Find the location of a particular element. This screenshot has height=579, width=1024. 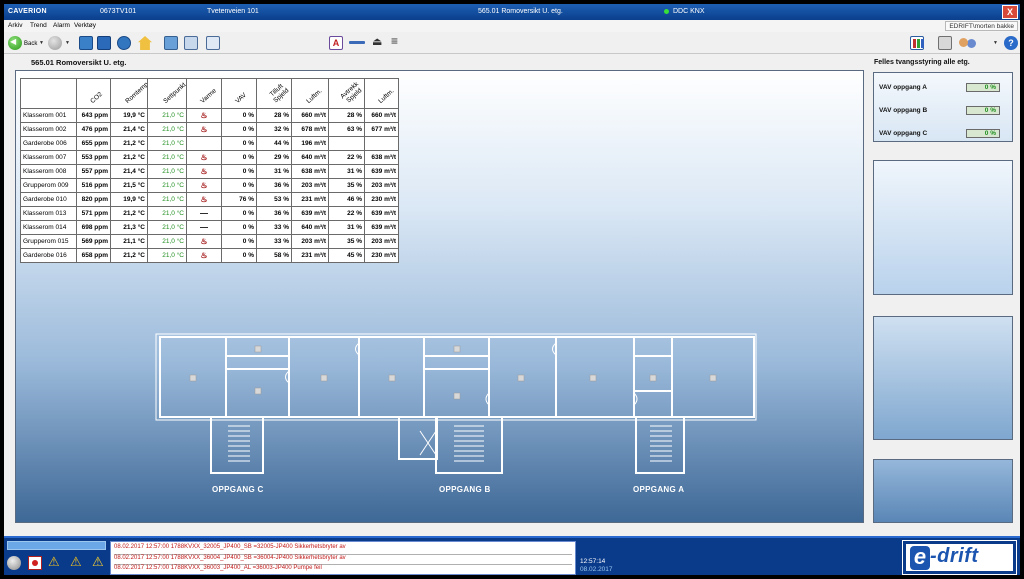

logo-text: -drift is located at coordinates (954, 556).